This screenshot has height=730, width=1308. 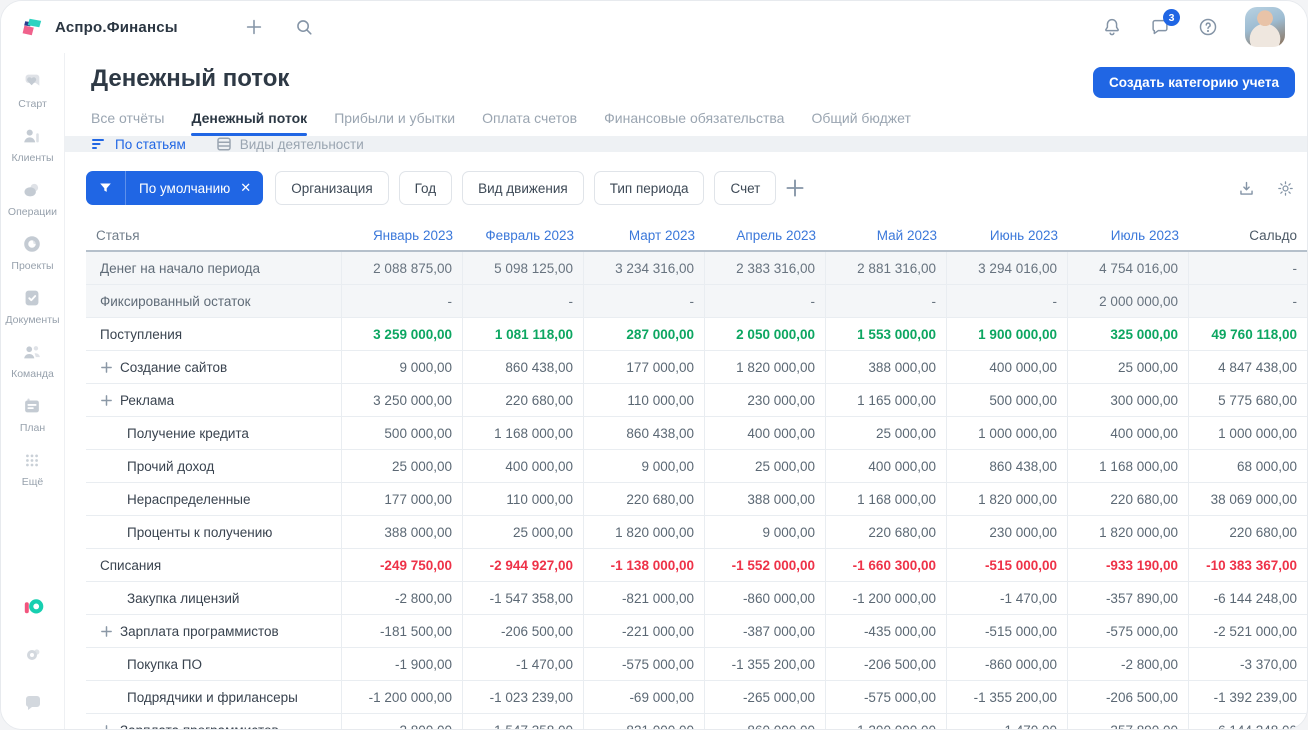 I want to click on sidebar-item-more: Ещё, so click(x=32, y=468).